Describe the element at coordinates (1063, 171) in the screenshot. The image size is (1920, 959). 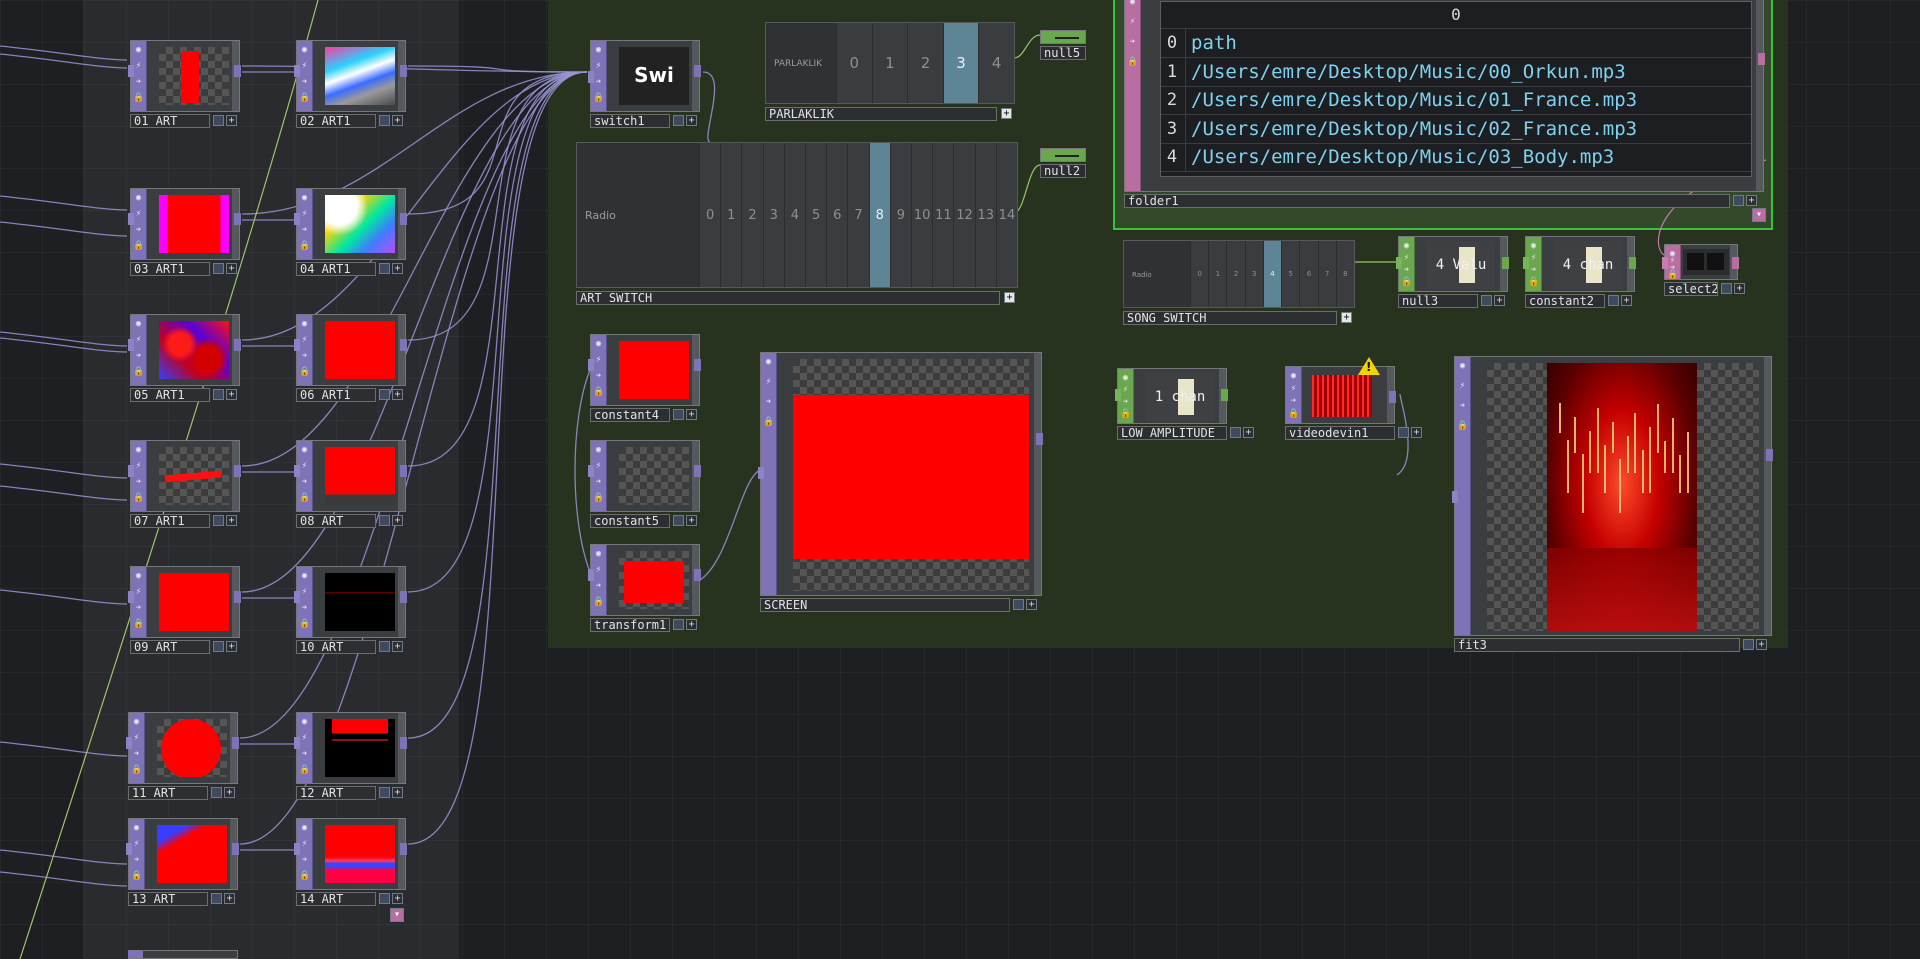
I see `null2-name-label: null2` at that location.